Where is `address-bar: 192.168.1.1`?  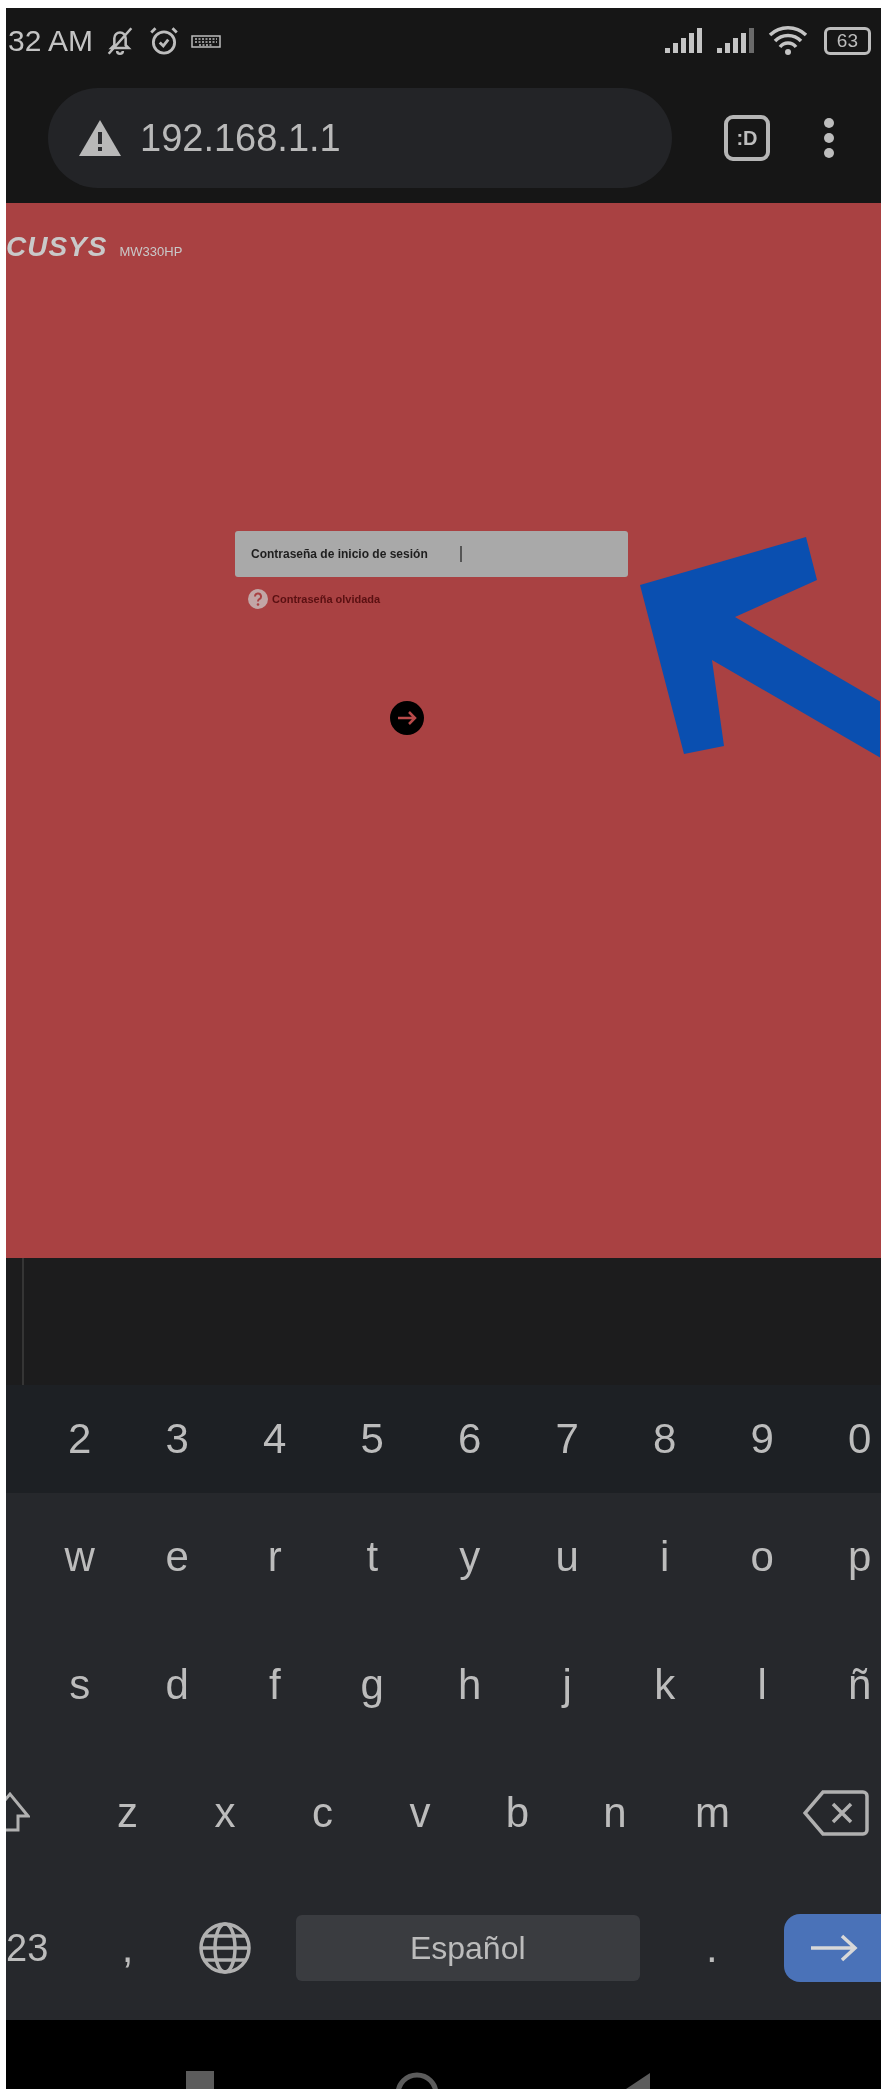 address-bar: 192.168.1.1 is located at coordinates (360, 138).